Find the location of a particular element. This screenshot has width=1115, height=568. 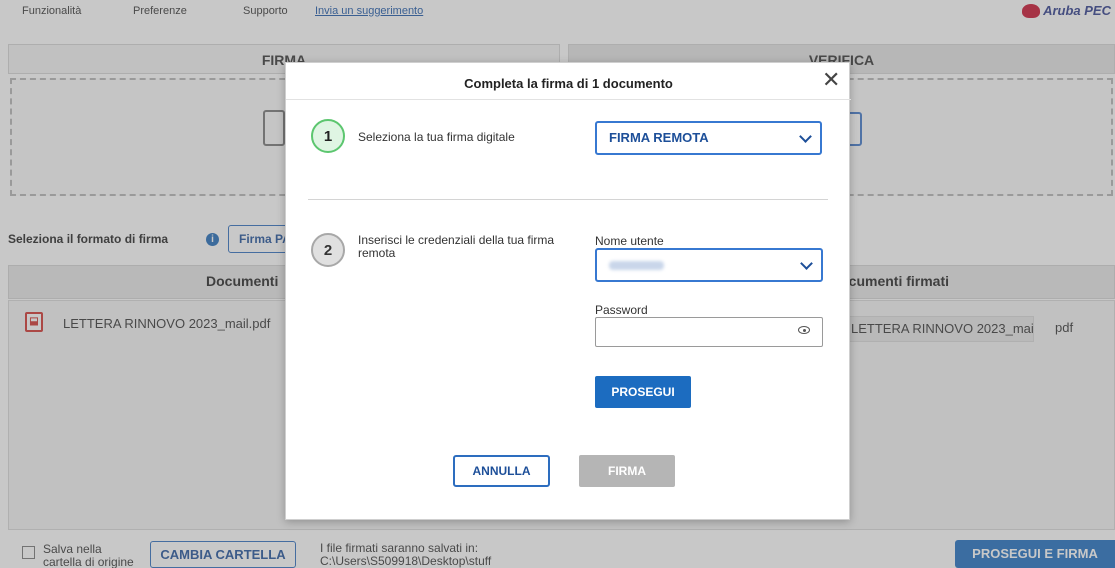

step-2-badge: 2 is located at coordinates (328, 250).